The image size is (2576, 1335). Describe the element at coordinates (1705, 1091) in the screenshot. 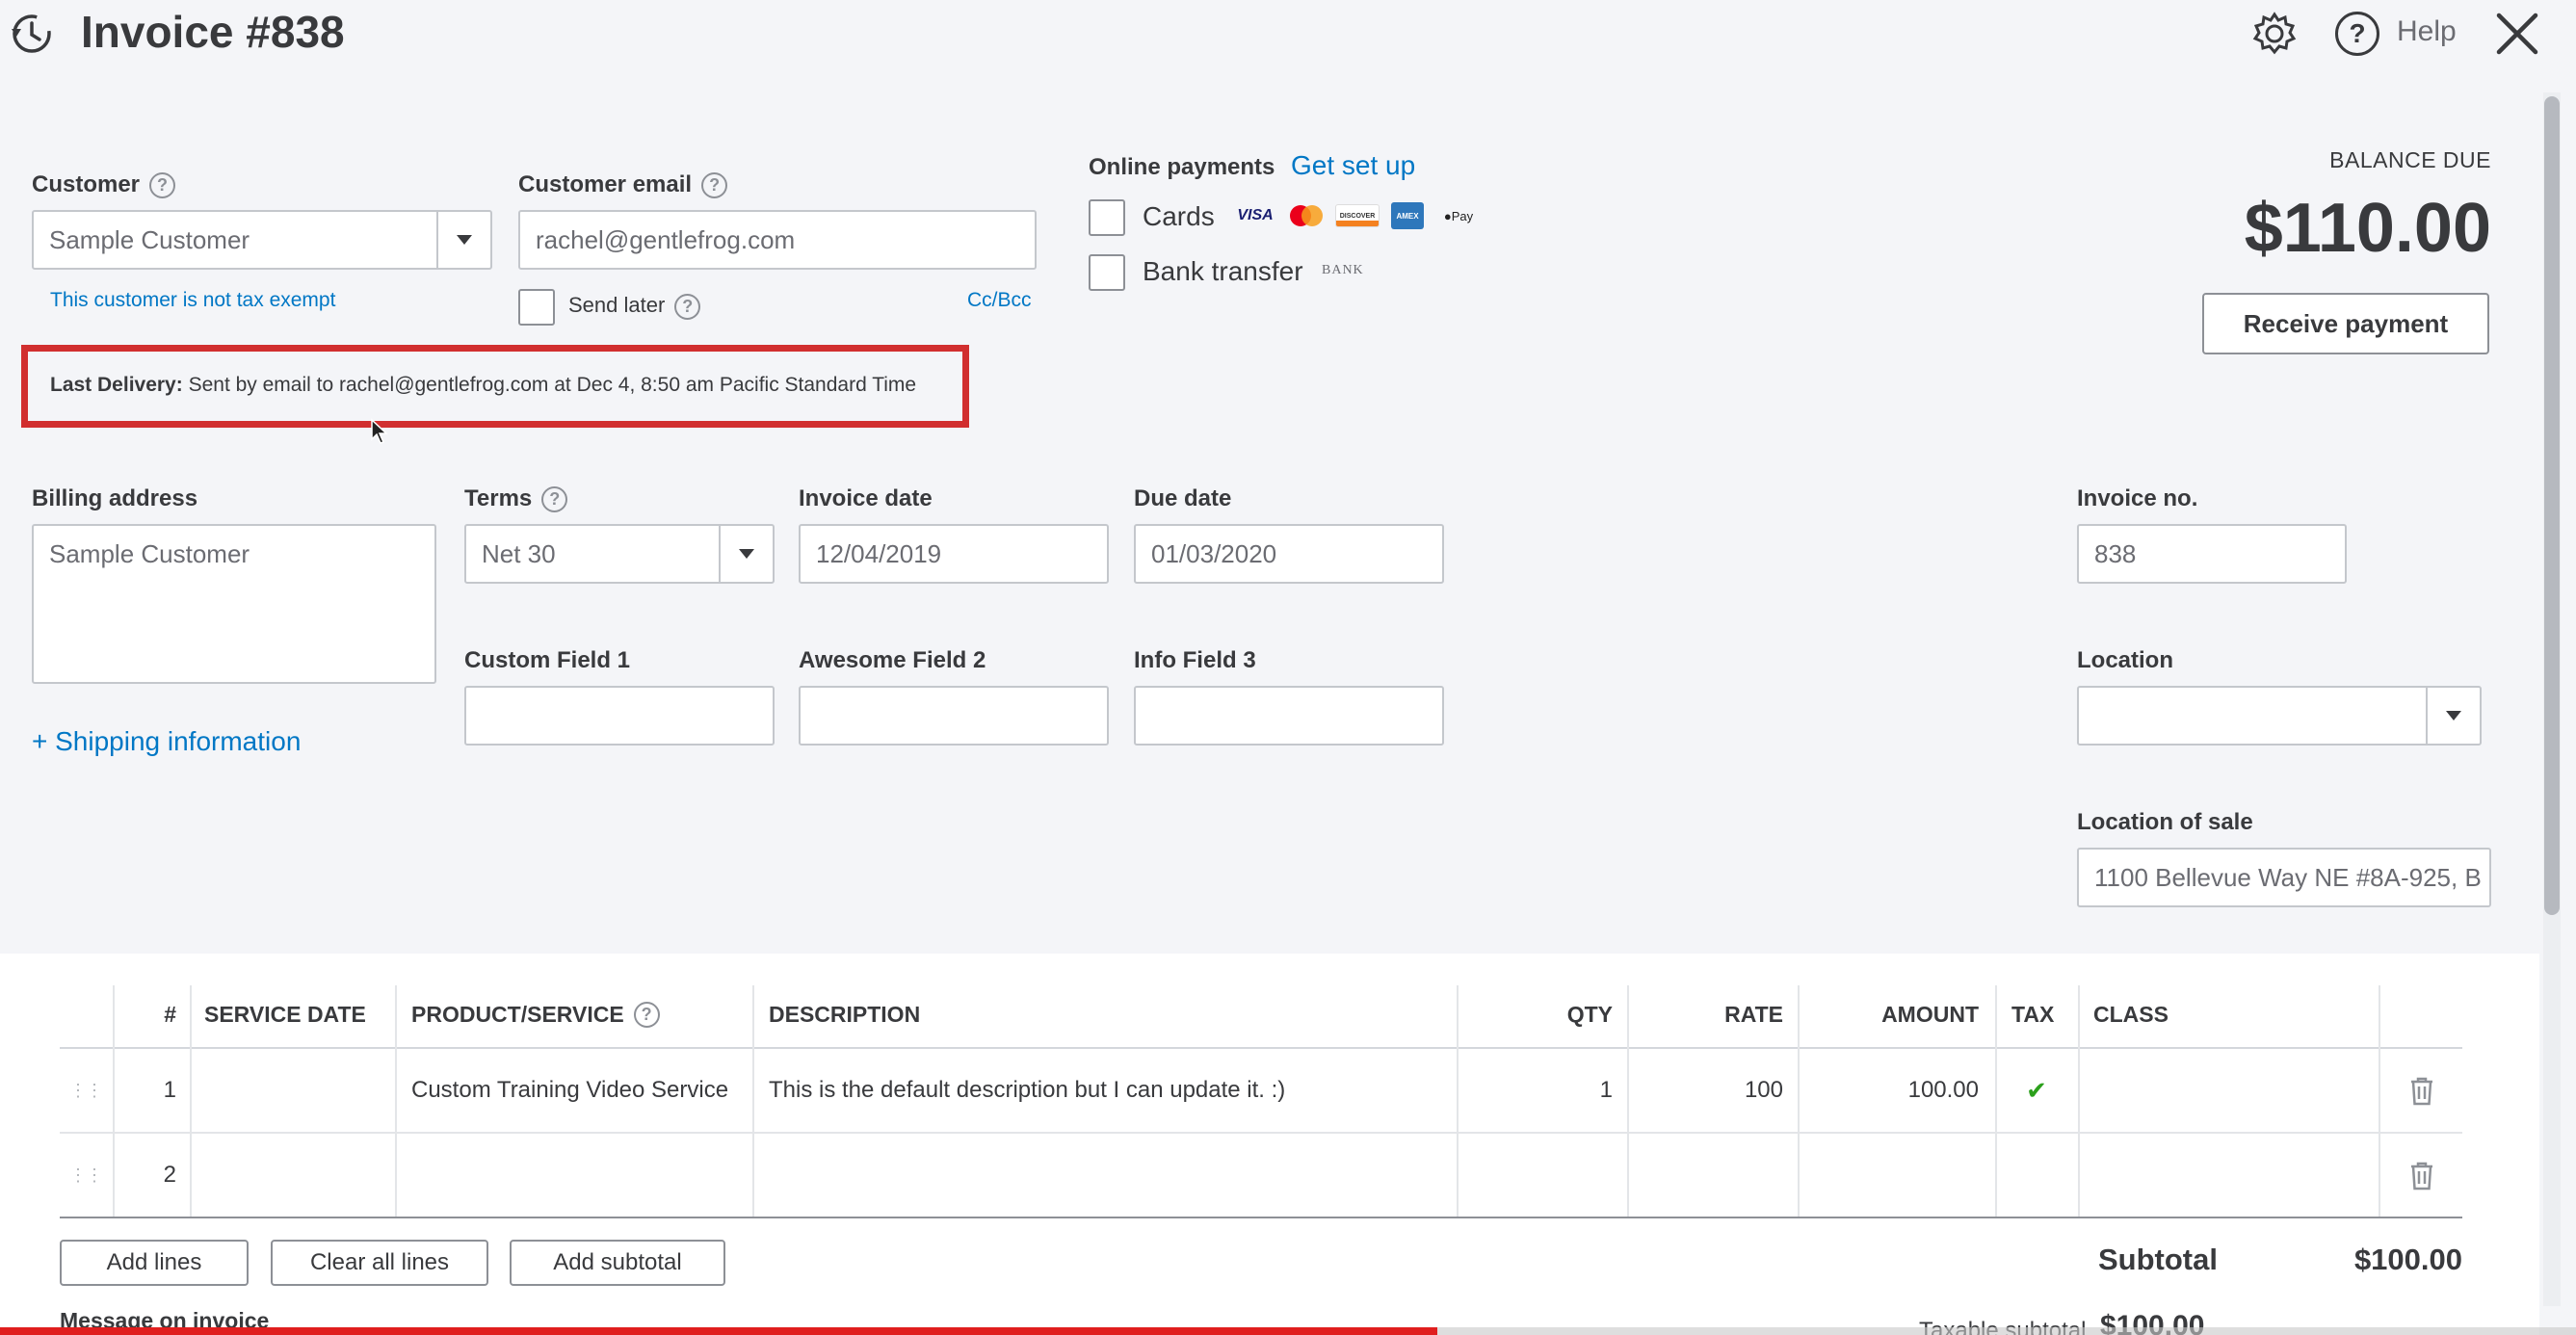

I see `table-row-1-rate: 100` at that location.